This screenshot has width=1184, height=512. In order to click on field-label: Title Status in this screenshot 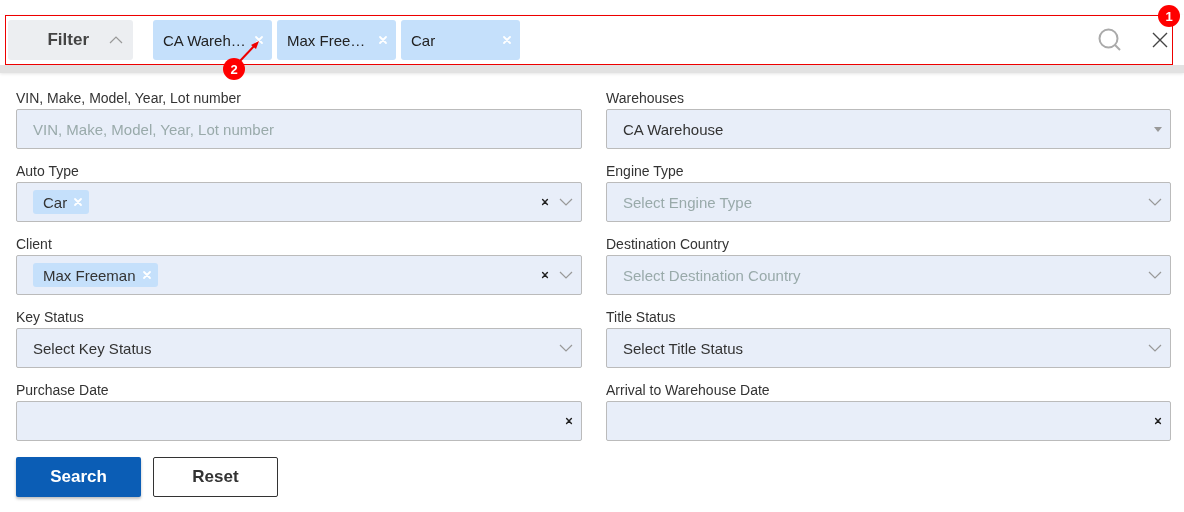, I will do `click(641, 317)`.